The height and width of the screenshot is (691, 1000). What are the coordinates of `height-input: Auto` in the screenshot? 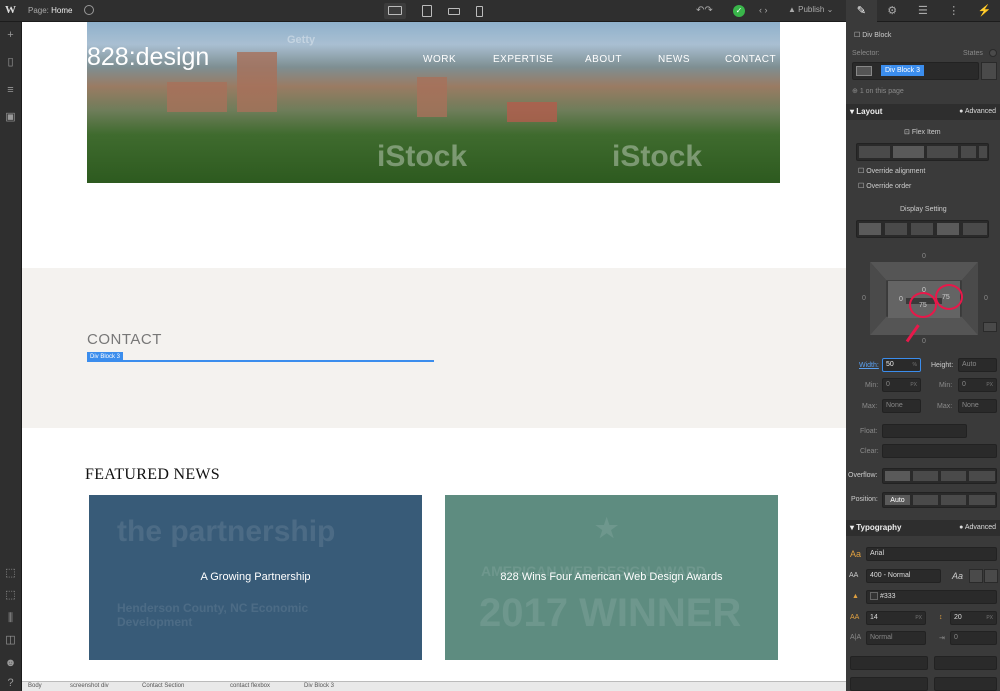 It's located at (977, 365).